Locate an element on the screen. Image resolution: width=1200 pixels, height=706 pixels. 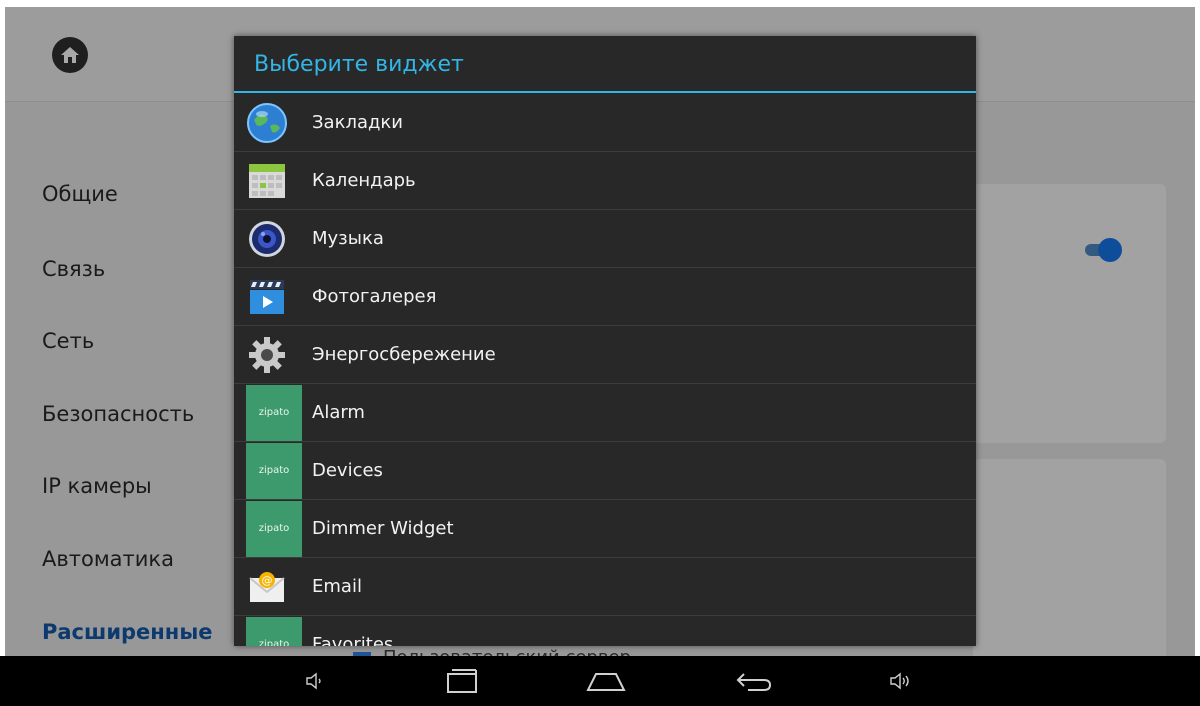
list-item: zipato Devices is located at coordinates (605, 471).